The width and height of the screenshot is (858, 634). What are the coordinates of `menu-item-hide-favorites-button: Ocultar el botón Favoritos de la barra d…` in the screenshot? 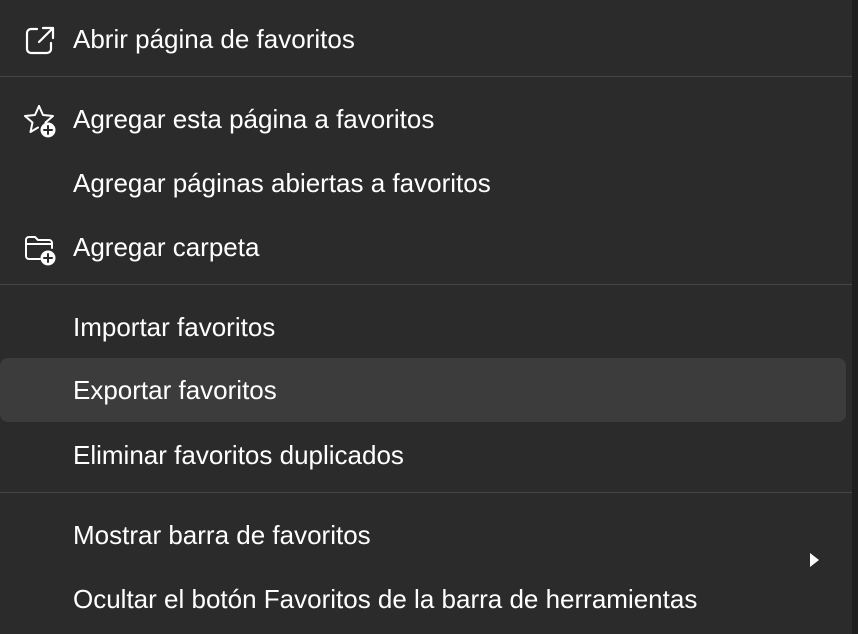 It's located at (423, 599).